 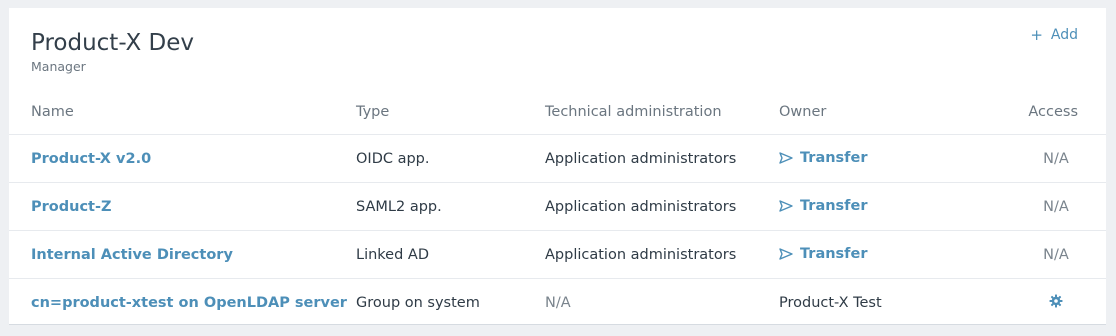 I want to click on add-button: + Add, so click(x=1054, y=35).